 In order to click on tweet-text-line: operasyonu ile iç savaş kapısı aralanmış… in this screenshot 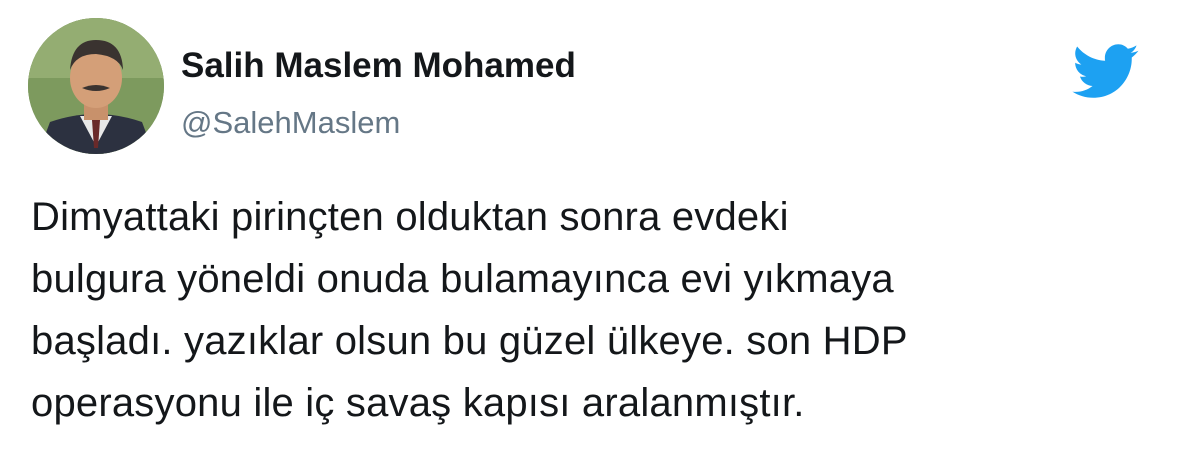, I will do `click(418, 403)`.